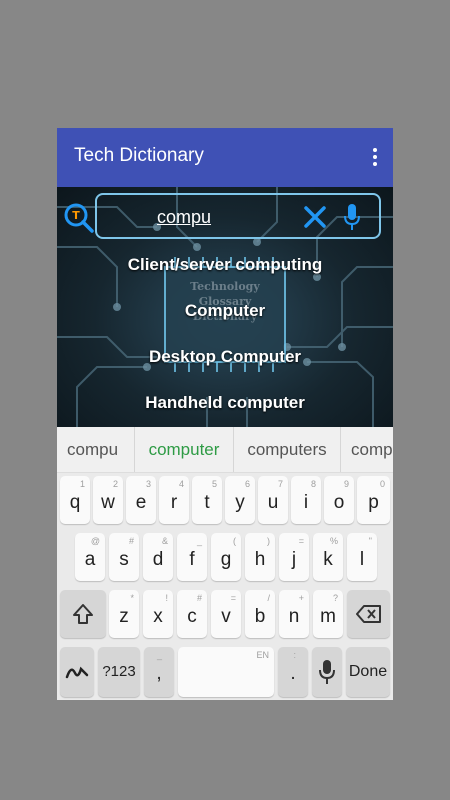  Describe the element at coordinates (362, 559) in the screenshot. I see `key-label: l` at that location.